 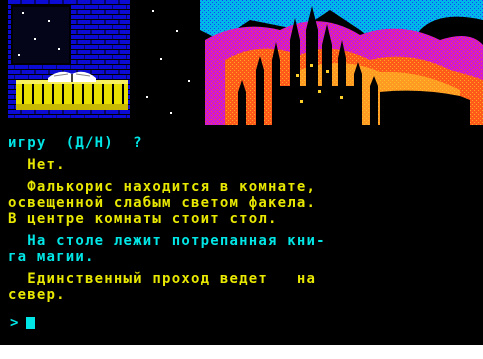 I want to click on log-line: север., so click(x=37, y=295).